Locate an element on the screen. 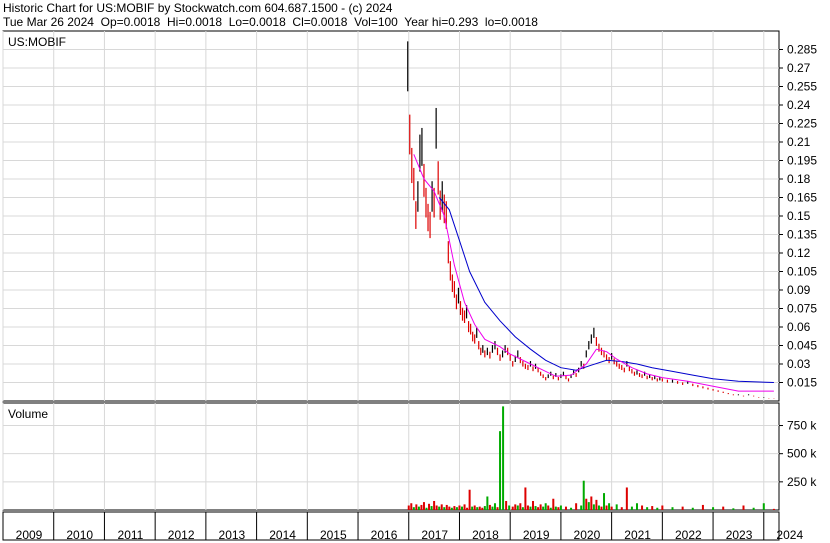 Image resolution: width=830 pixels, height=543 pixels. volume-y-tick-label: 500 k is located at coordinates (802, 454).